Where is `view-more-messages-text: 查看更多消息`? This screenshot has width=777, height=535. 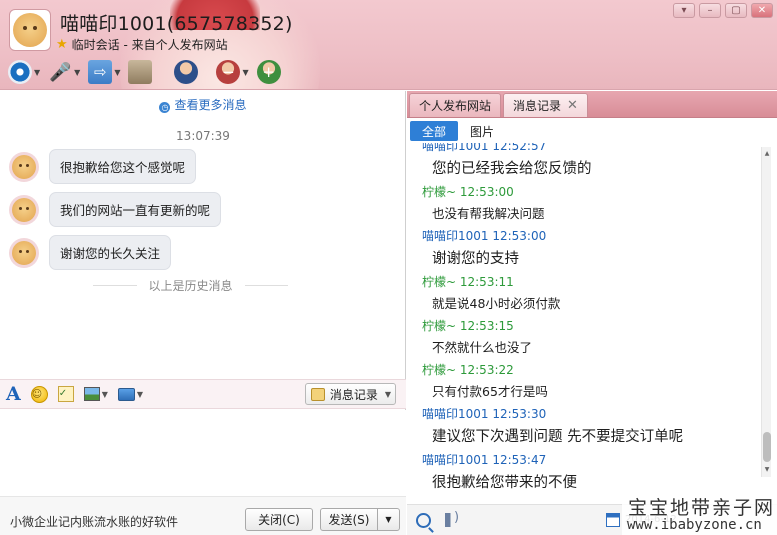
view-more-messages-text: 查看更多消息 is located at coordinates (210, 105).